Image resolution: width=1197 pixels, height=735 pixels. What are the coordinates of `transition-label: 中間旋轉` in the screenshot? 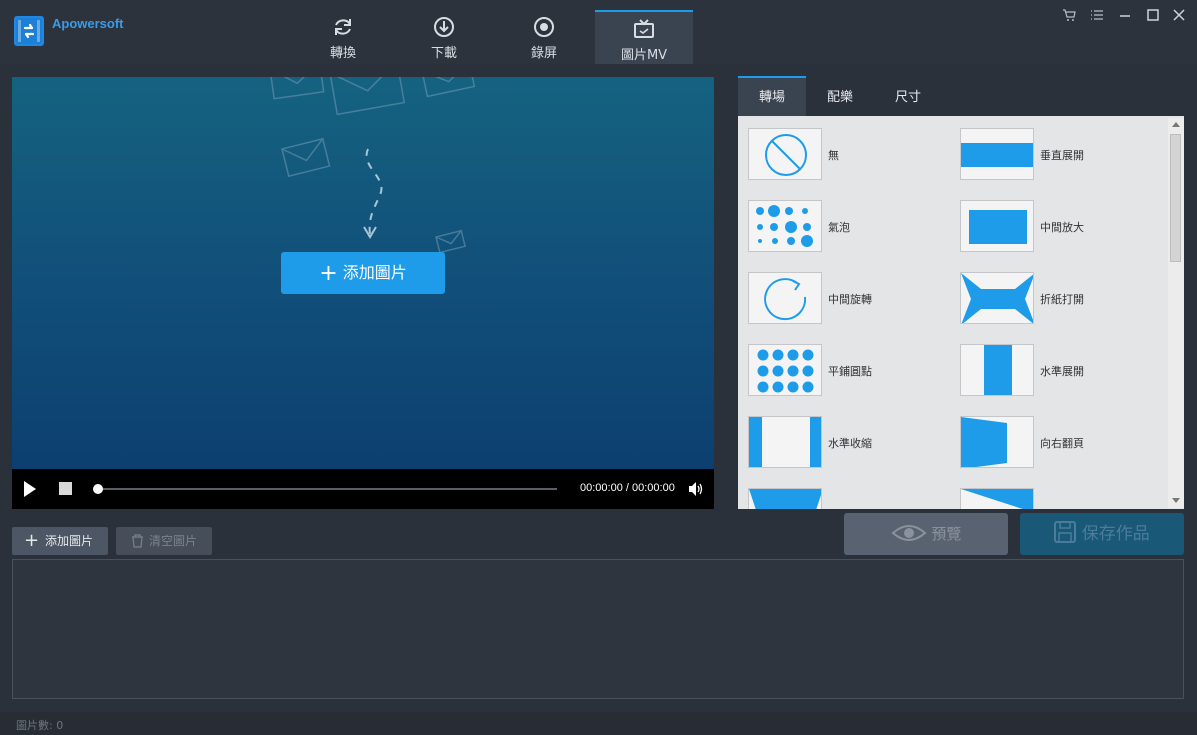 It's located at (850, 299).